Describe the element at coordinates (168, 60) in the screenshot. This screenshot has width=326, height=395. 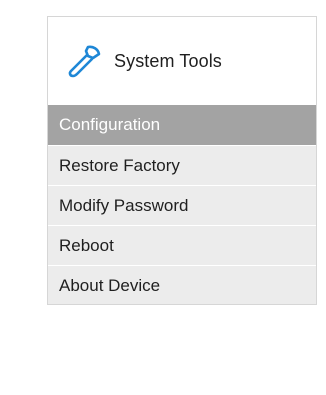
I see `panel-title: System Tools` at that location.